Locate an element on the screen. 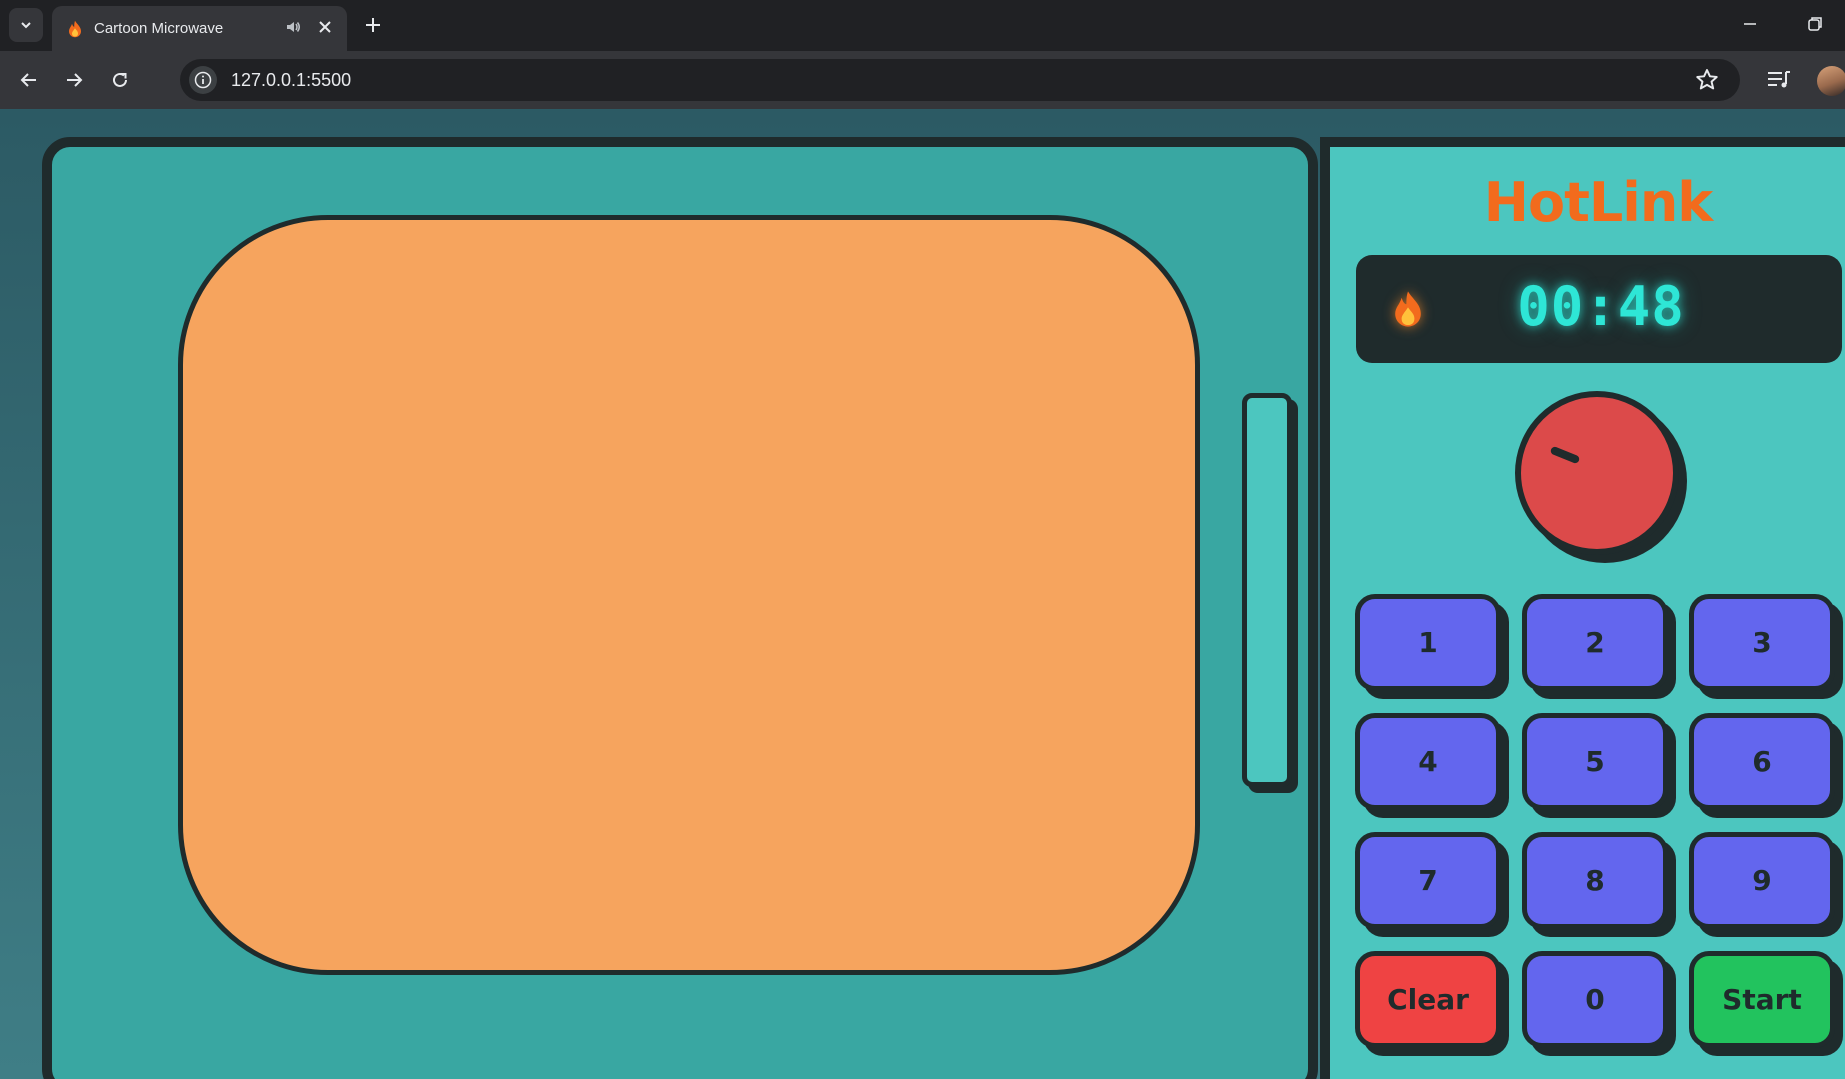 The image size is (1845, 1079). arrow-left-icon is located at coordinates (29, 80).